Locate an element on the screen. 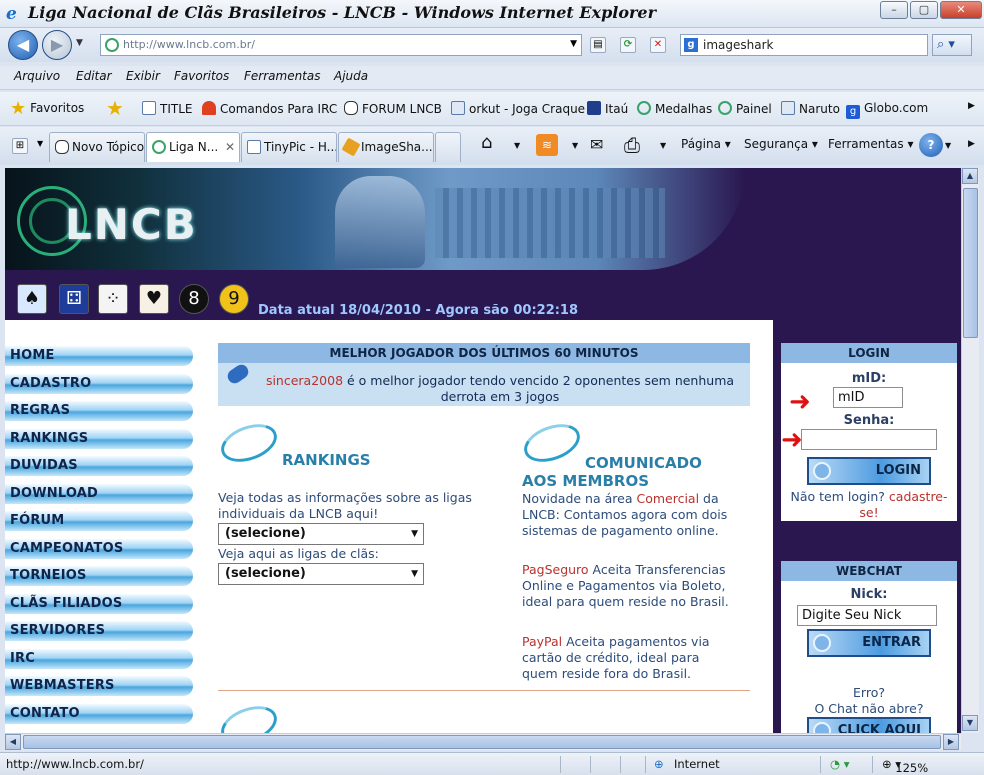 This screenshot has height=775, width=984. eight-ball-icon: 8 is located at coordinates (194, 299).